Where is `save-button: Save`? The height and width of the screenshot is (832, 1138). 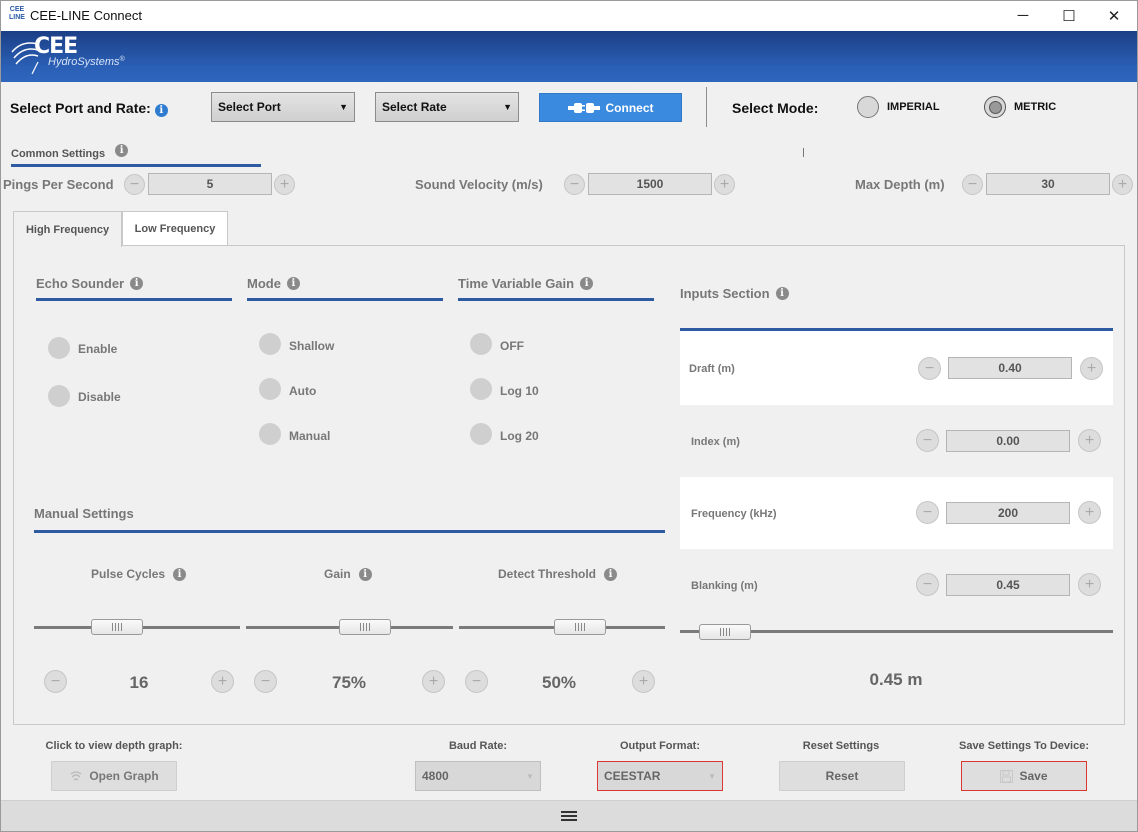
save-button: Save is located at coordinates (1024, 776).